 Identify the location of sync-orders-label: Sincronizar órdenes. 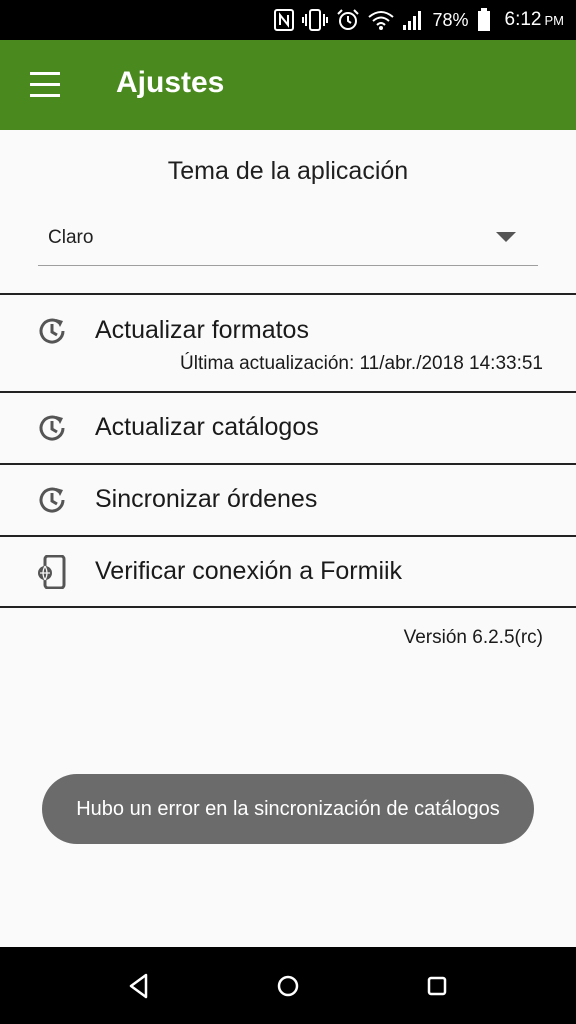
(206, 499).